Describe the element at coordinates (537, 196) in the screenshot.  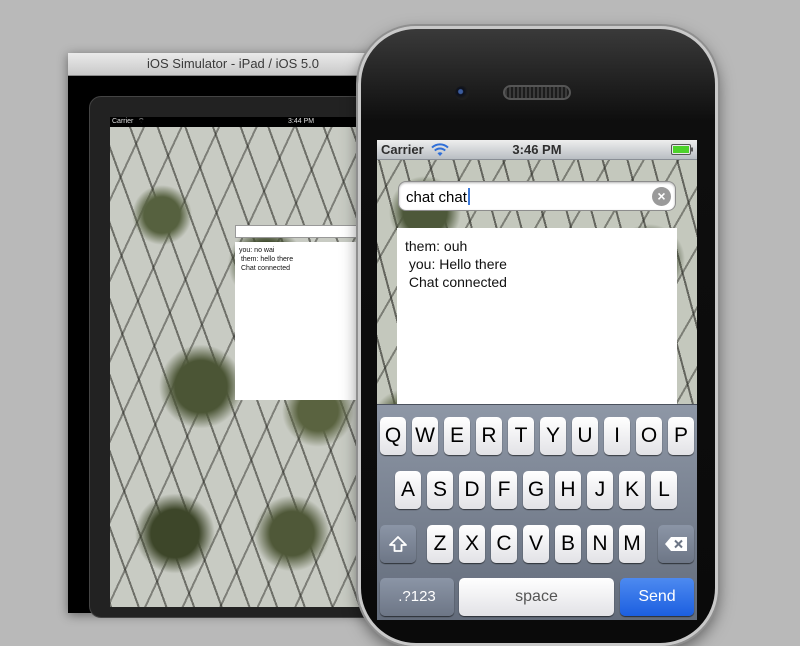
I see `message-input: chat chat ×` at that location.